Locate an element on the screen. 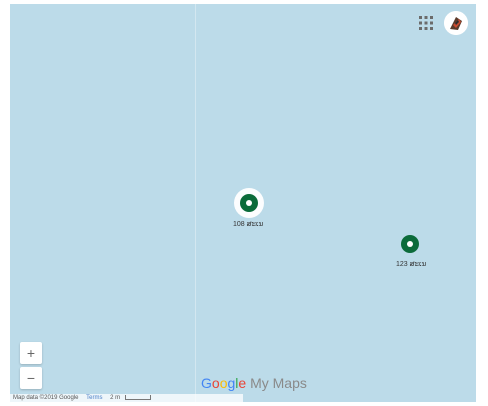 This screenshot has width=488, height=406. scale-label: 2 m is located at coordinates (115, 398).